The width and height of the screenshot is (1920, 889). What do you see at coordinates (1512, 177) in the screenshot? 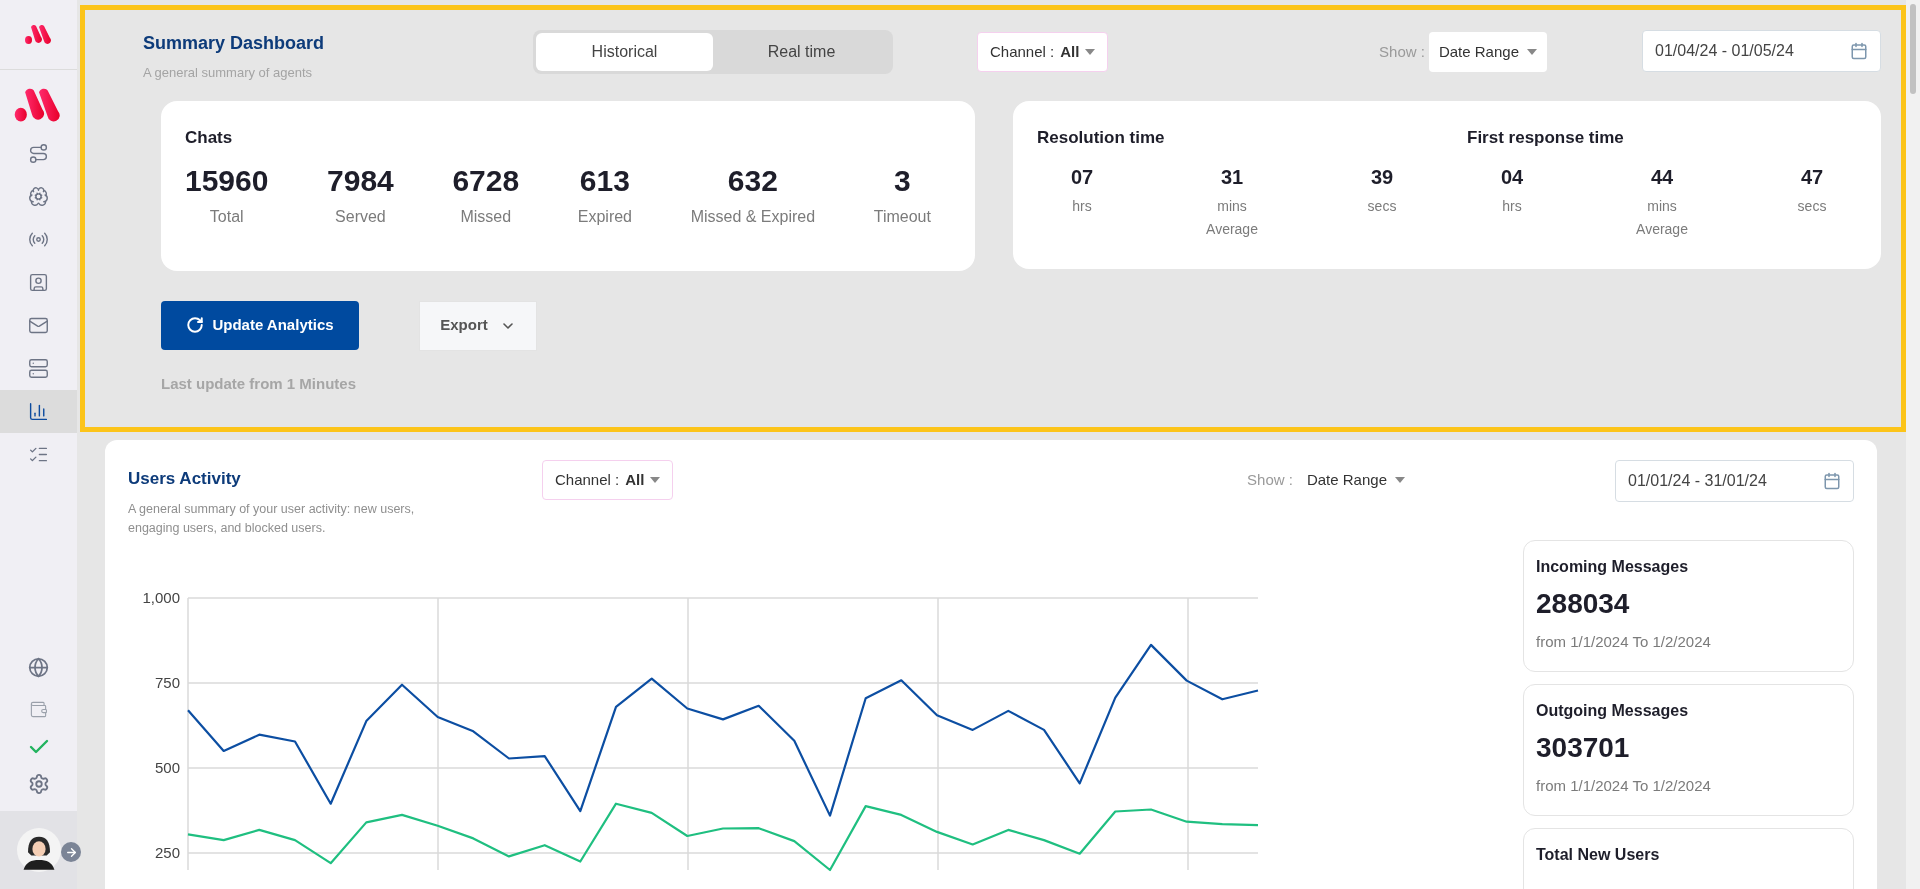
I see `time-value: 04` at bounding box center [1512, 177].